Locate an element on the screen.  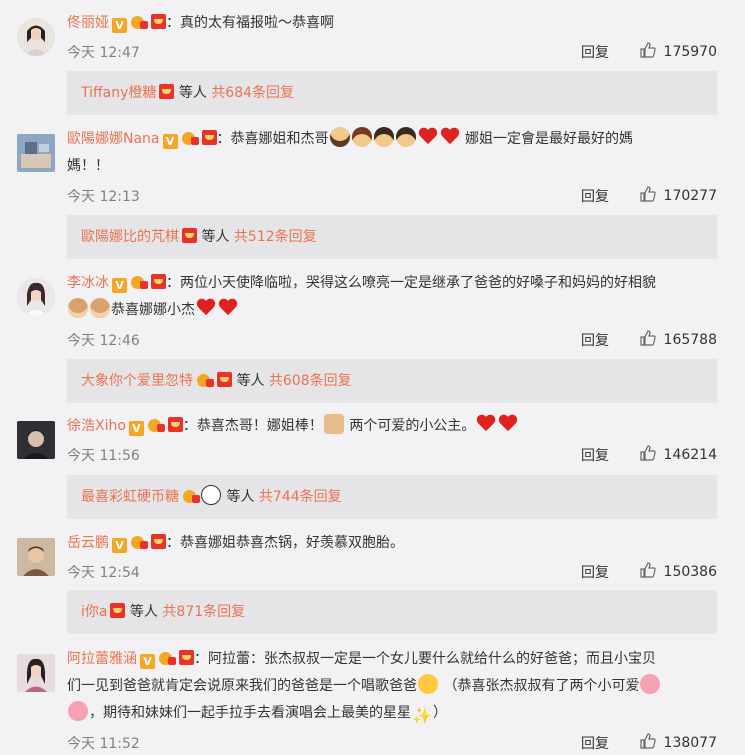
man-face-emoji-icon is located at coordinates (339, 137).